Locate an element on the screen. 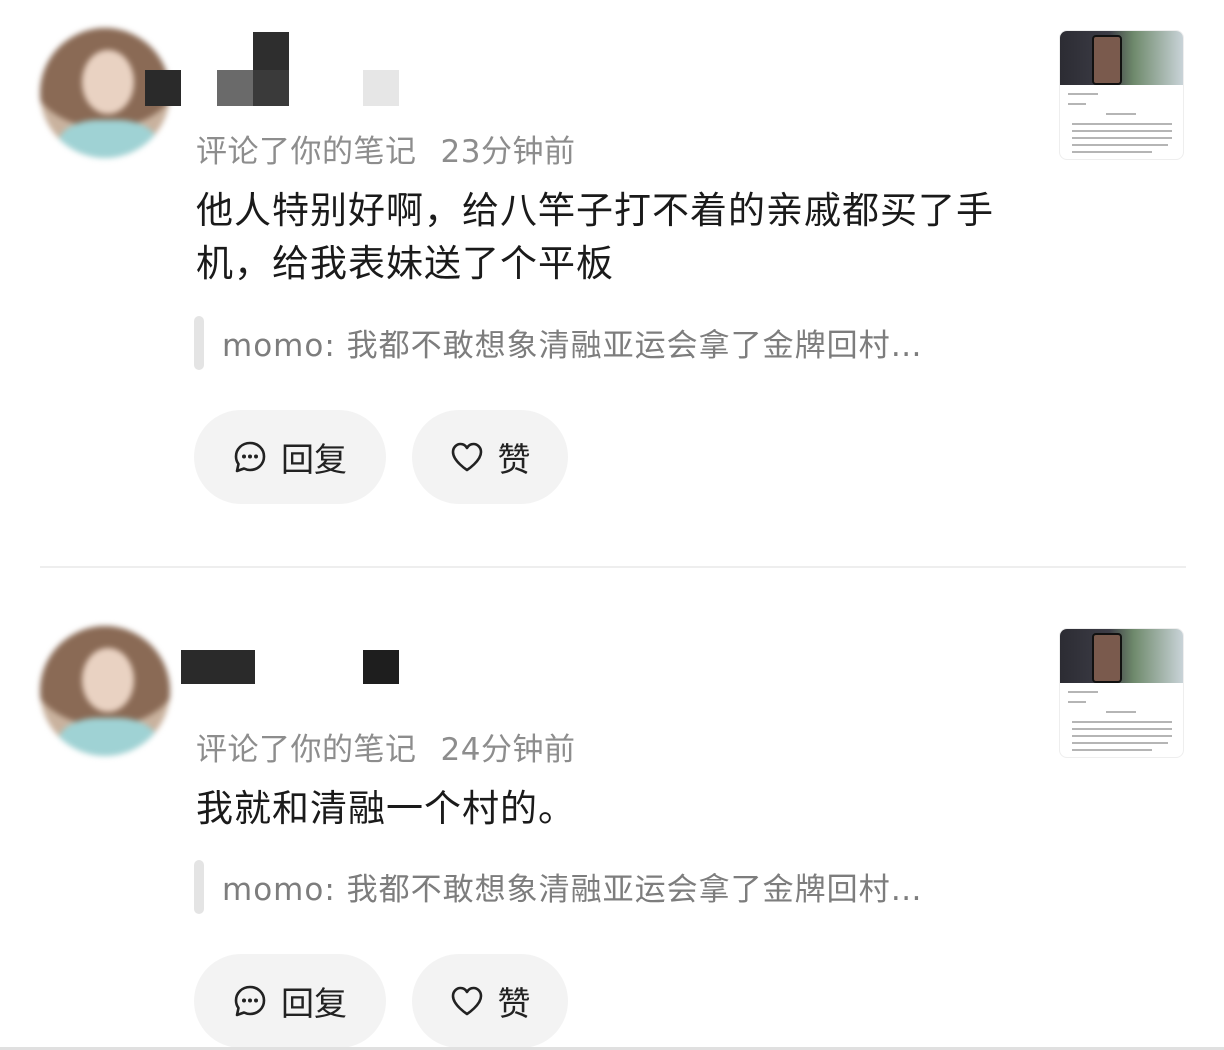 The image size is (1224, 1050). timestamp: 24分钟前 is located at coordinates (508, 750).